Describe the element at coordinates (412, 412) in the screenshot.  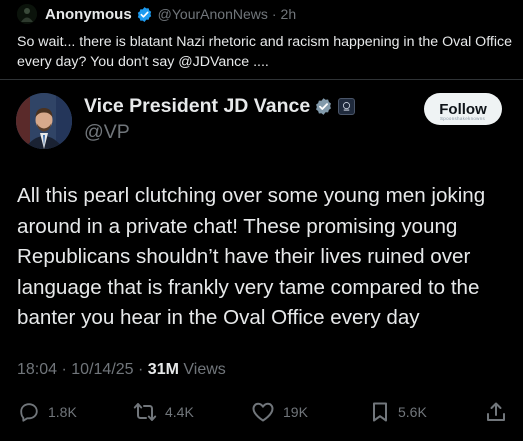
I see `bookmark-count: 5.6K` at that location.